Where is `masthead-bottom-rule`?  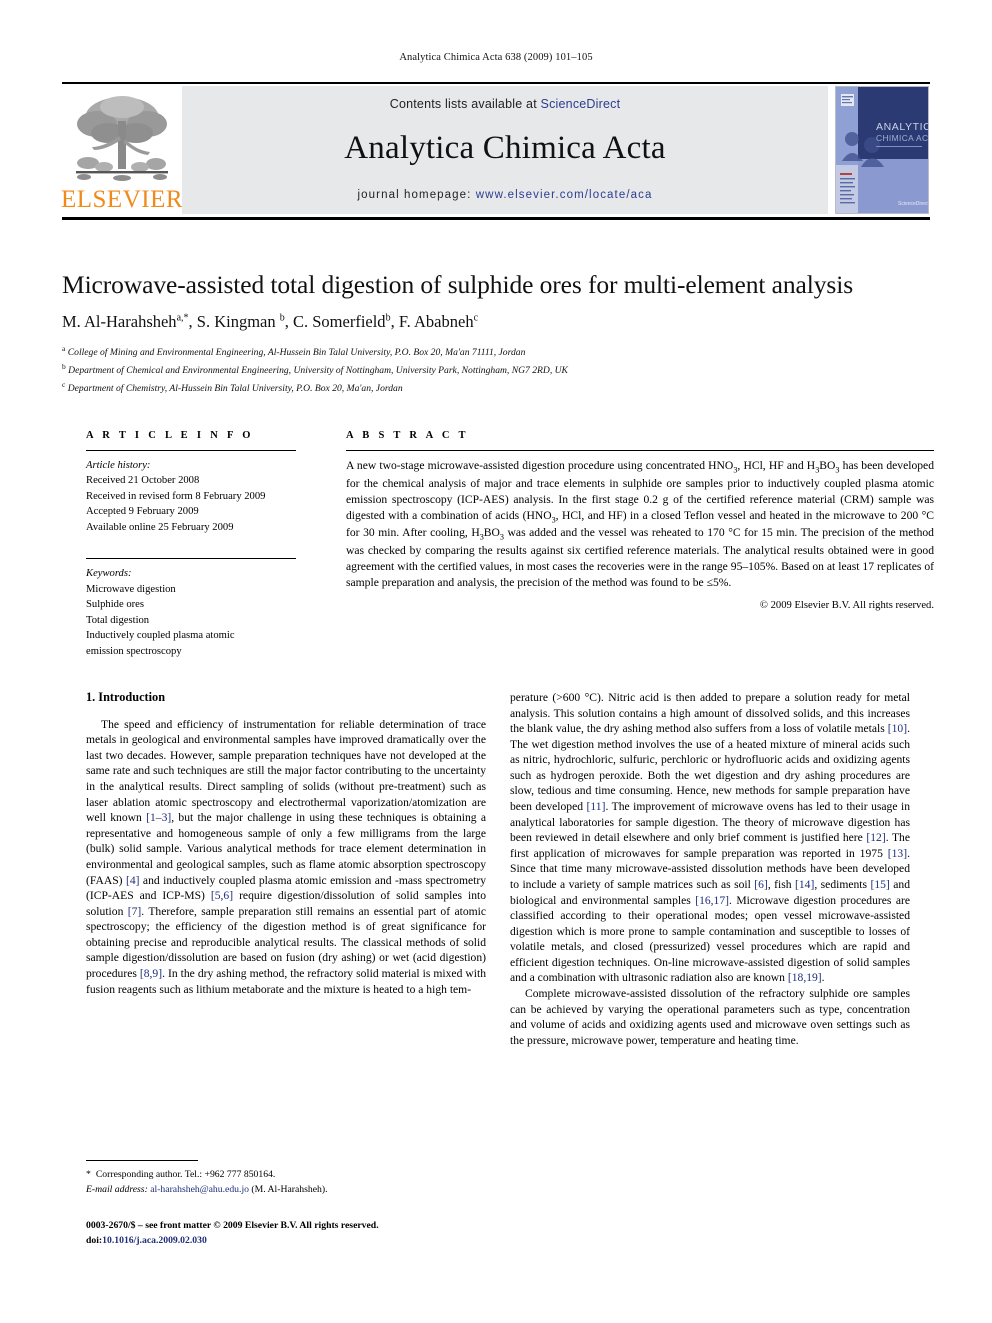 masthead-bottom-rule is located at coordinates (496, 218).